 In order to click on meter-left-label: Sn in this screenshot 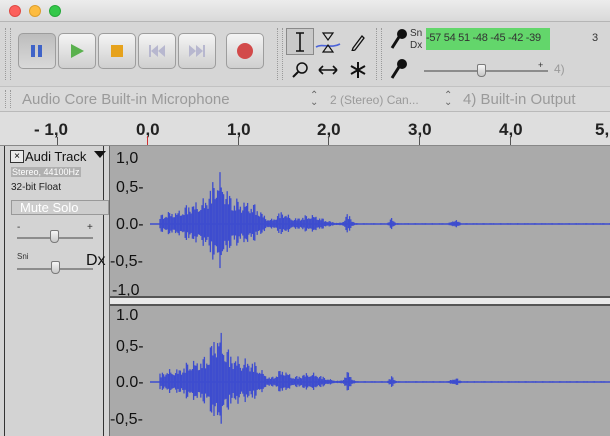, I will do `click(416, 33)`.